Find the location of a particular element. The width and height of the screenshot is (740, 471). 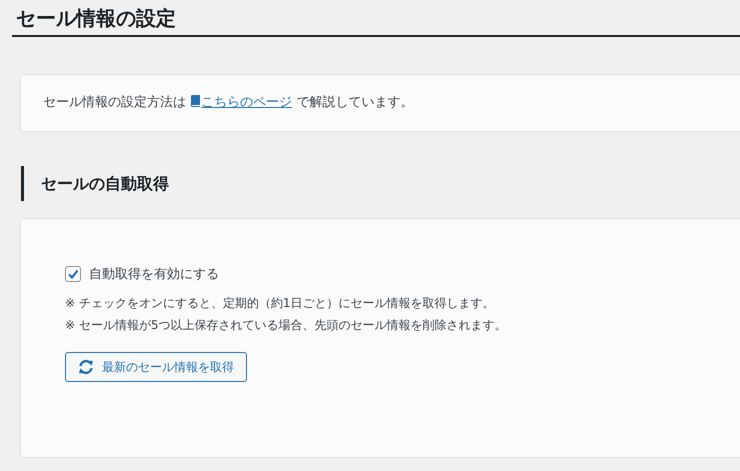

refresh-icon is located at coordinates (86, 367).